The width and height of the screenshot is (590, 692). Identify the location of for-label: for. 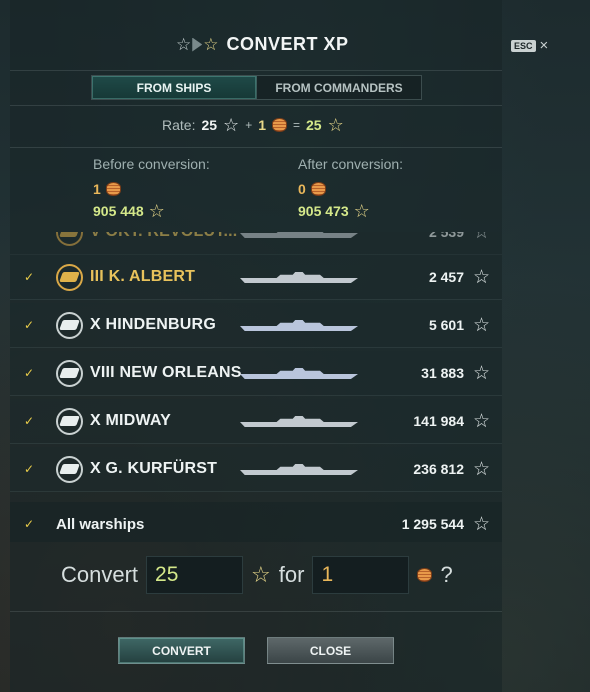
(291, 574).